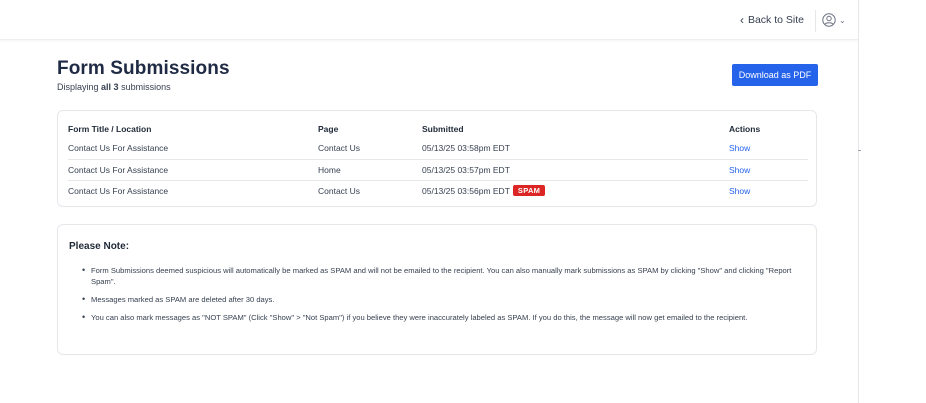  I want to click on user-menu: ⌄, so click(834, 20).